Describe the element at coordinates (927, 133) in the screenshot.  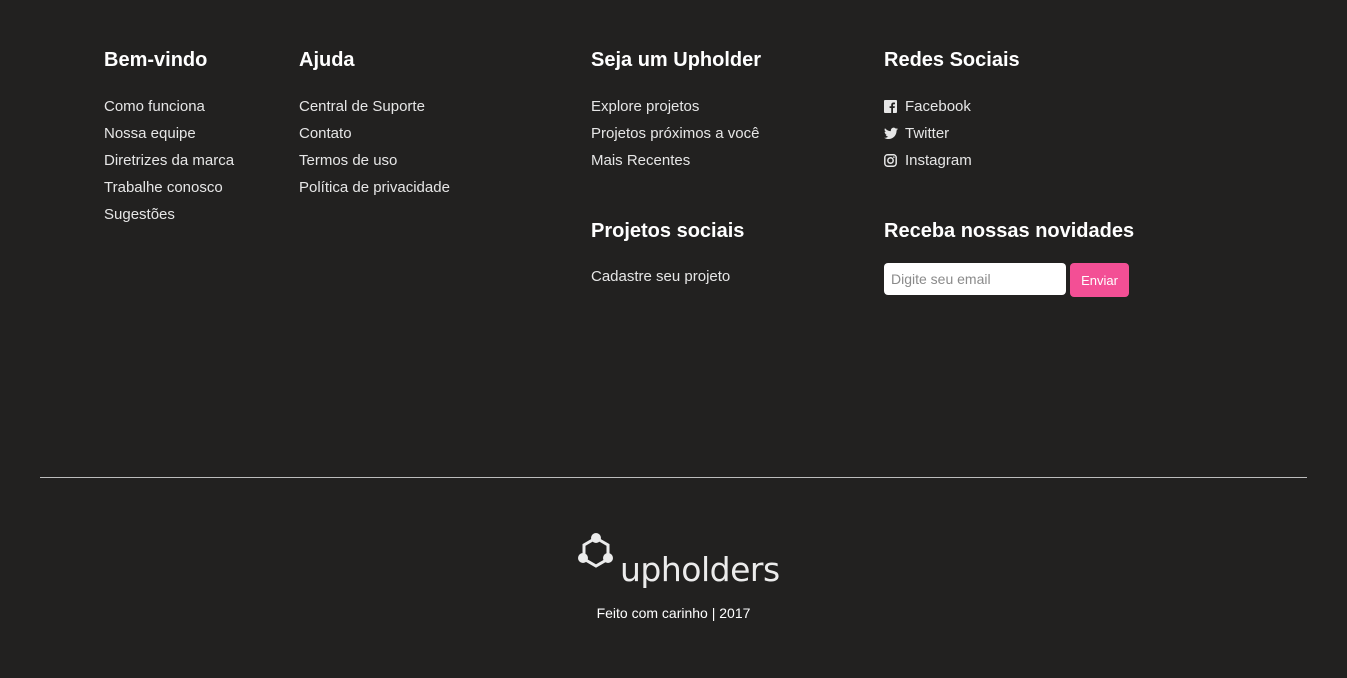
I see `twitter-label: Twitter` at that location.